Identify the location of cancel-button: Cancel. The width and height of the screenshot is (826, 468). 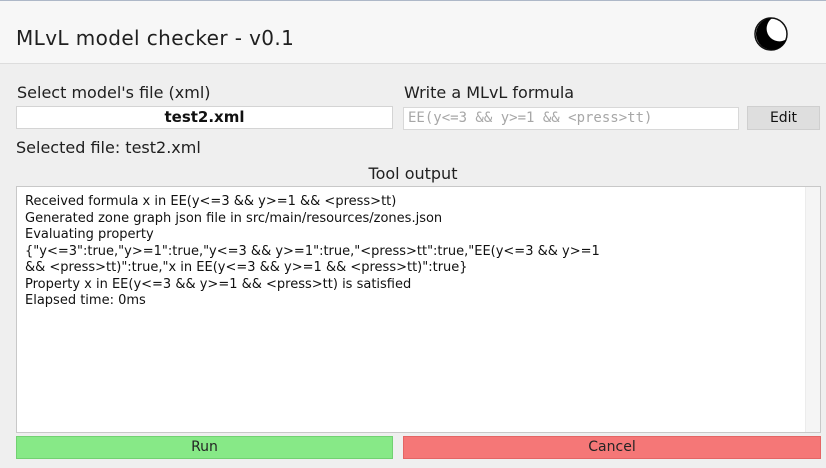
(612, 447).